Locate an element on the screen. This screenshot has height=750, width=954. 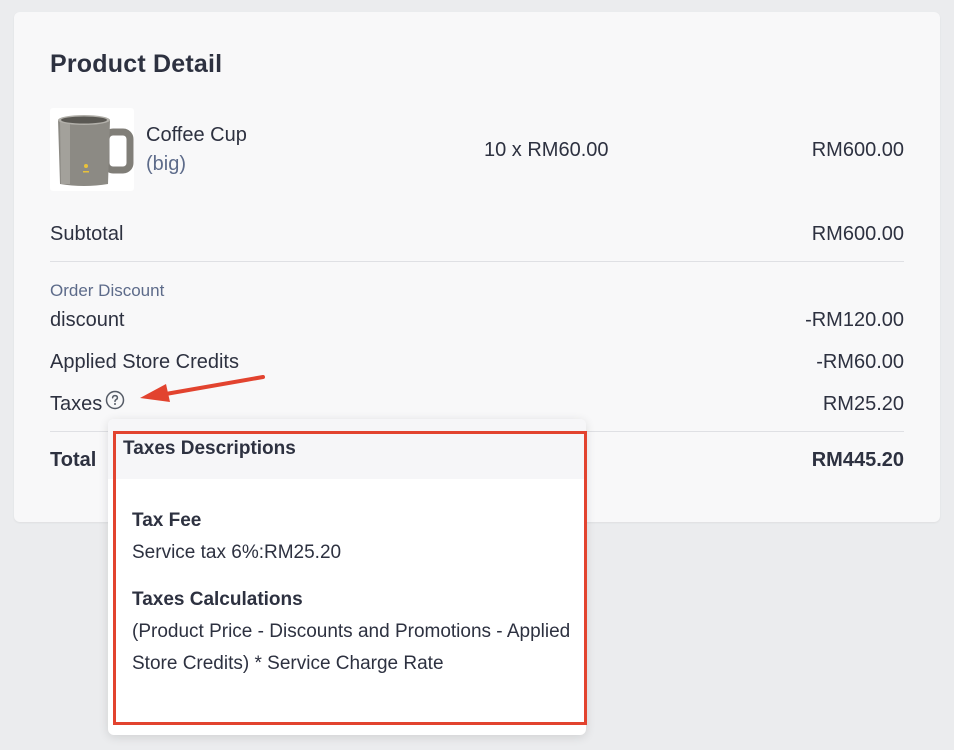
discount-value: -RM120.00 is located at coordinates (854, 320).